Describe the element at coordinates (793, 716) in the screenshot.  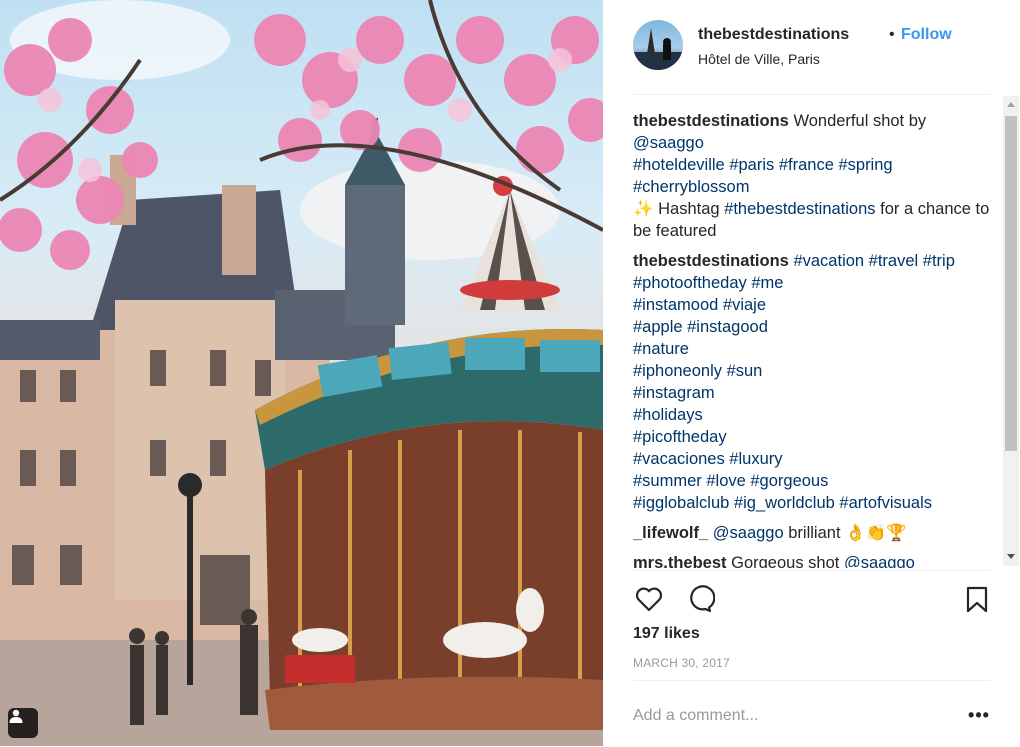
I see `comment-input` at that location.